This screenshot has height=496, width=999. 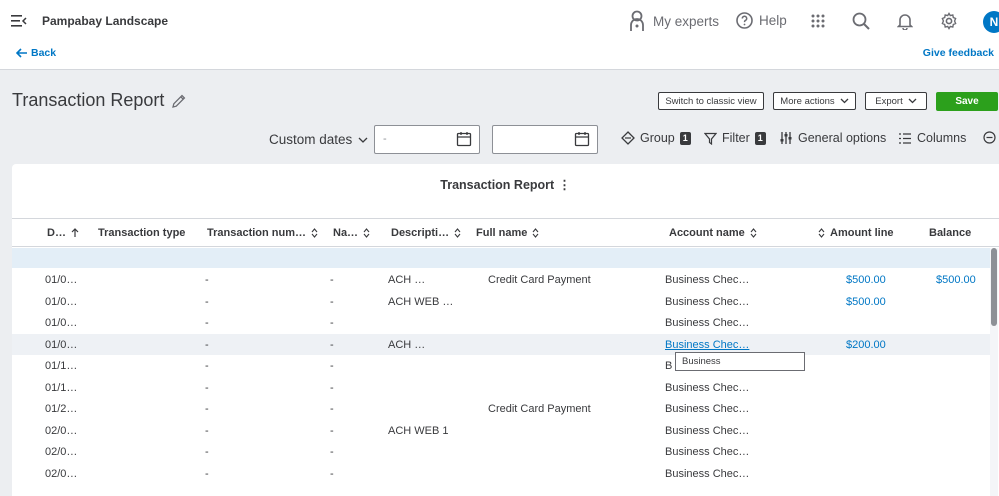 I want to click on group-diamond-icon, so click(x=628, y=138).